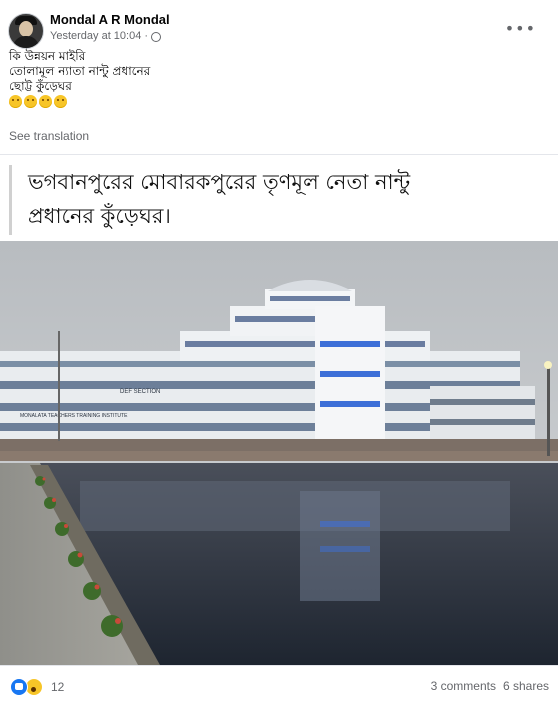  Describe the element at coordinates (80, 71) in the screenshot. I see `post-text-line: তোলামূল ন্যাতা নান্টু প্রধানের` at that location.